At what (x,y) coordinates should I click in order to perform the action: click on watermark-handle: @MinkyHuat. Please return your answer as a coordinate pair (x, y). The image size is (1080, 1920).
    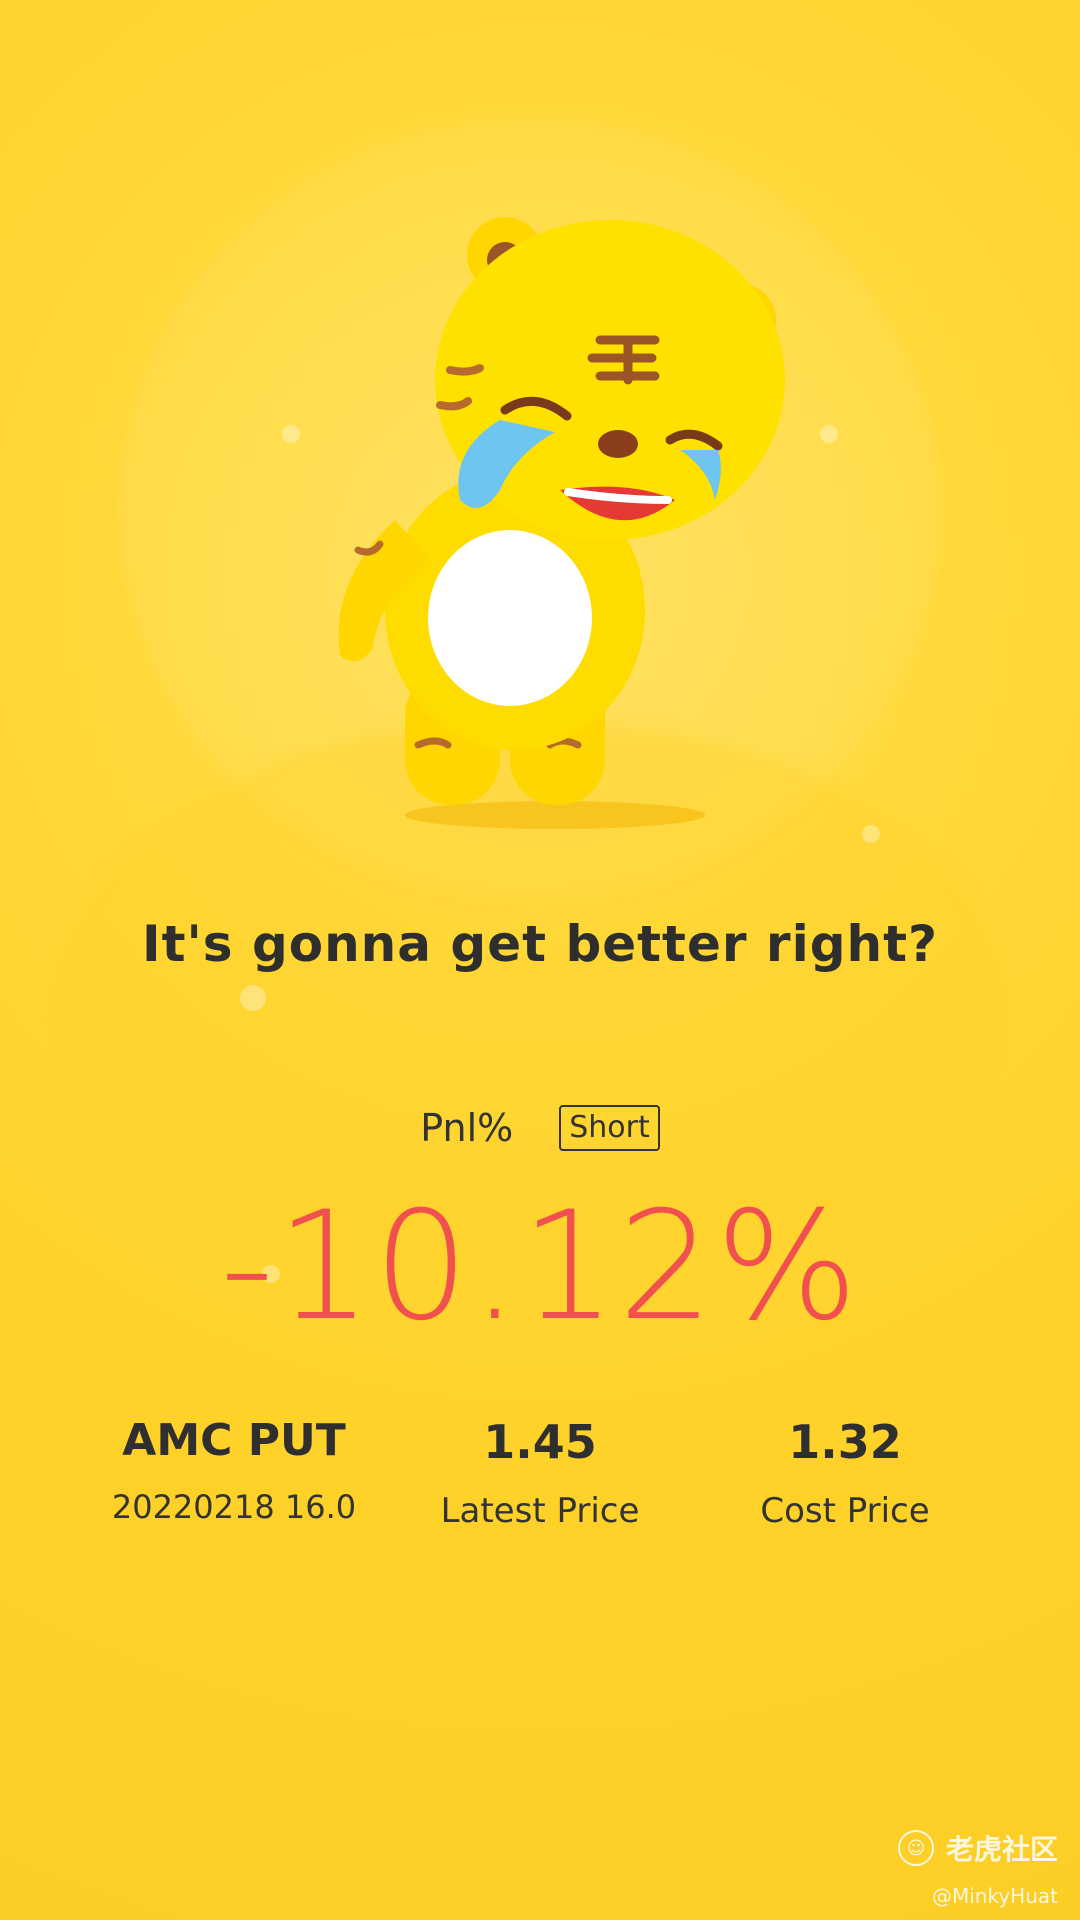
    Looking at the image, I should click on (994, 1896).